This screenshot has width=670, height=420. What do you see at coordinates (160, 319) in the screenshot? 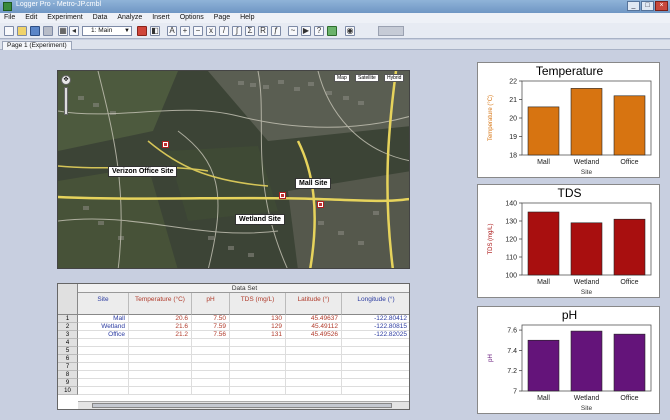
I see `table-cell: 20.6` at bounding box center [160, 319].